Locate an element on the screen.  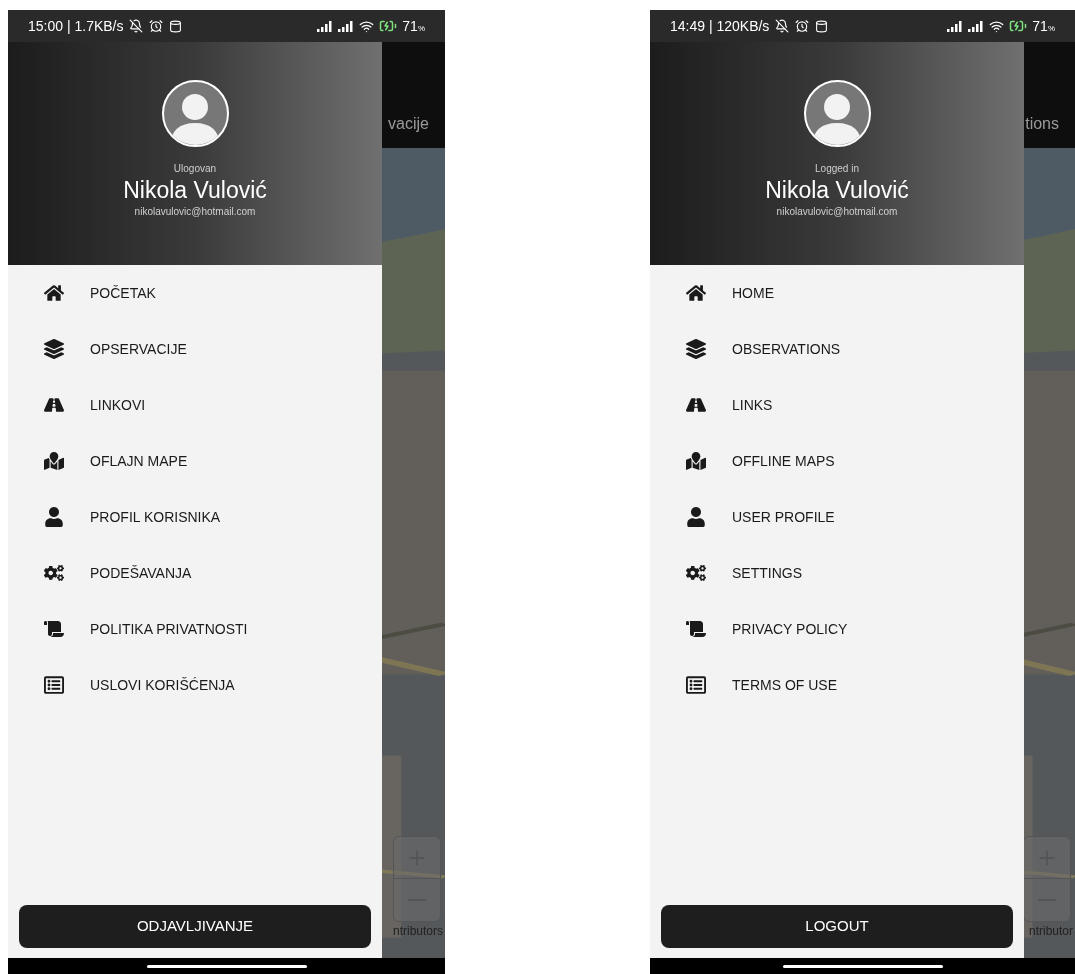
menu-item: POČETAK is located at coordinates (195, 293).